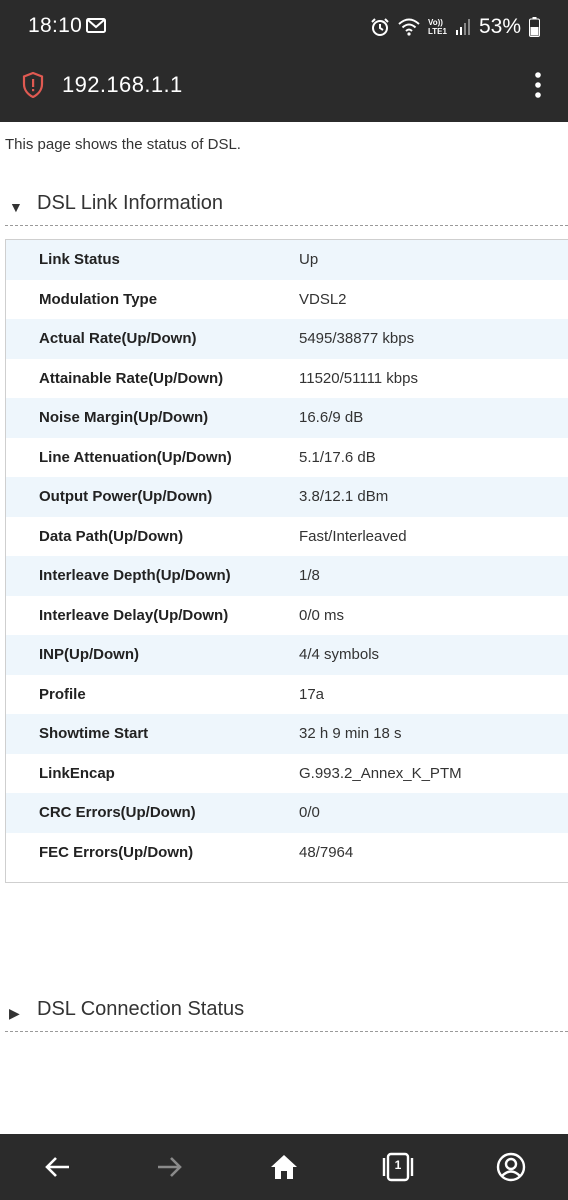 This screenshot has height=1200, width=568. What do you see at coordinates (287, 457) in the screenshot?
I see `table-row: Line Attenuation(Up/Down) 5.1/17.6 dB` at bounding box center [287, 457].